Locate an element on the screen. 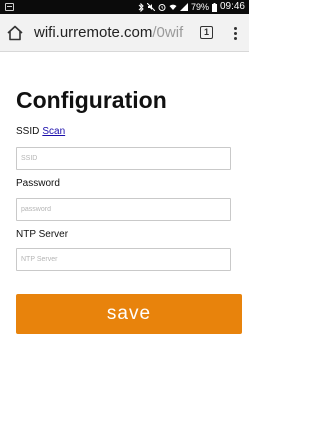 The width and height of the screenshot is (320, 447). battery-icon is located at coordinates (214, 7).